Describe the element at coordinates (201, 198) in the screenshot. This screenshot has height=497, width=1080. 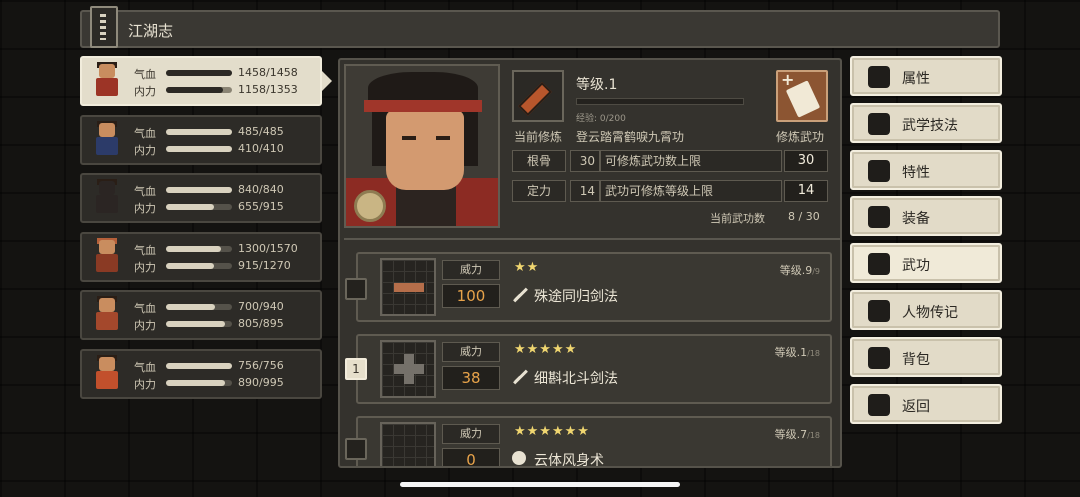
I see `character-row-3: 气血 840/840 内力 655/915` at that location.